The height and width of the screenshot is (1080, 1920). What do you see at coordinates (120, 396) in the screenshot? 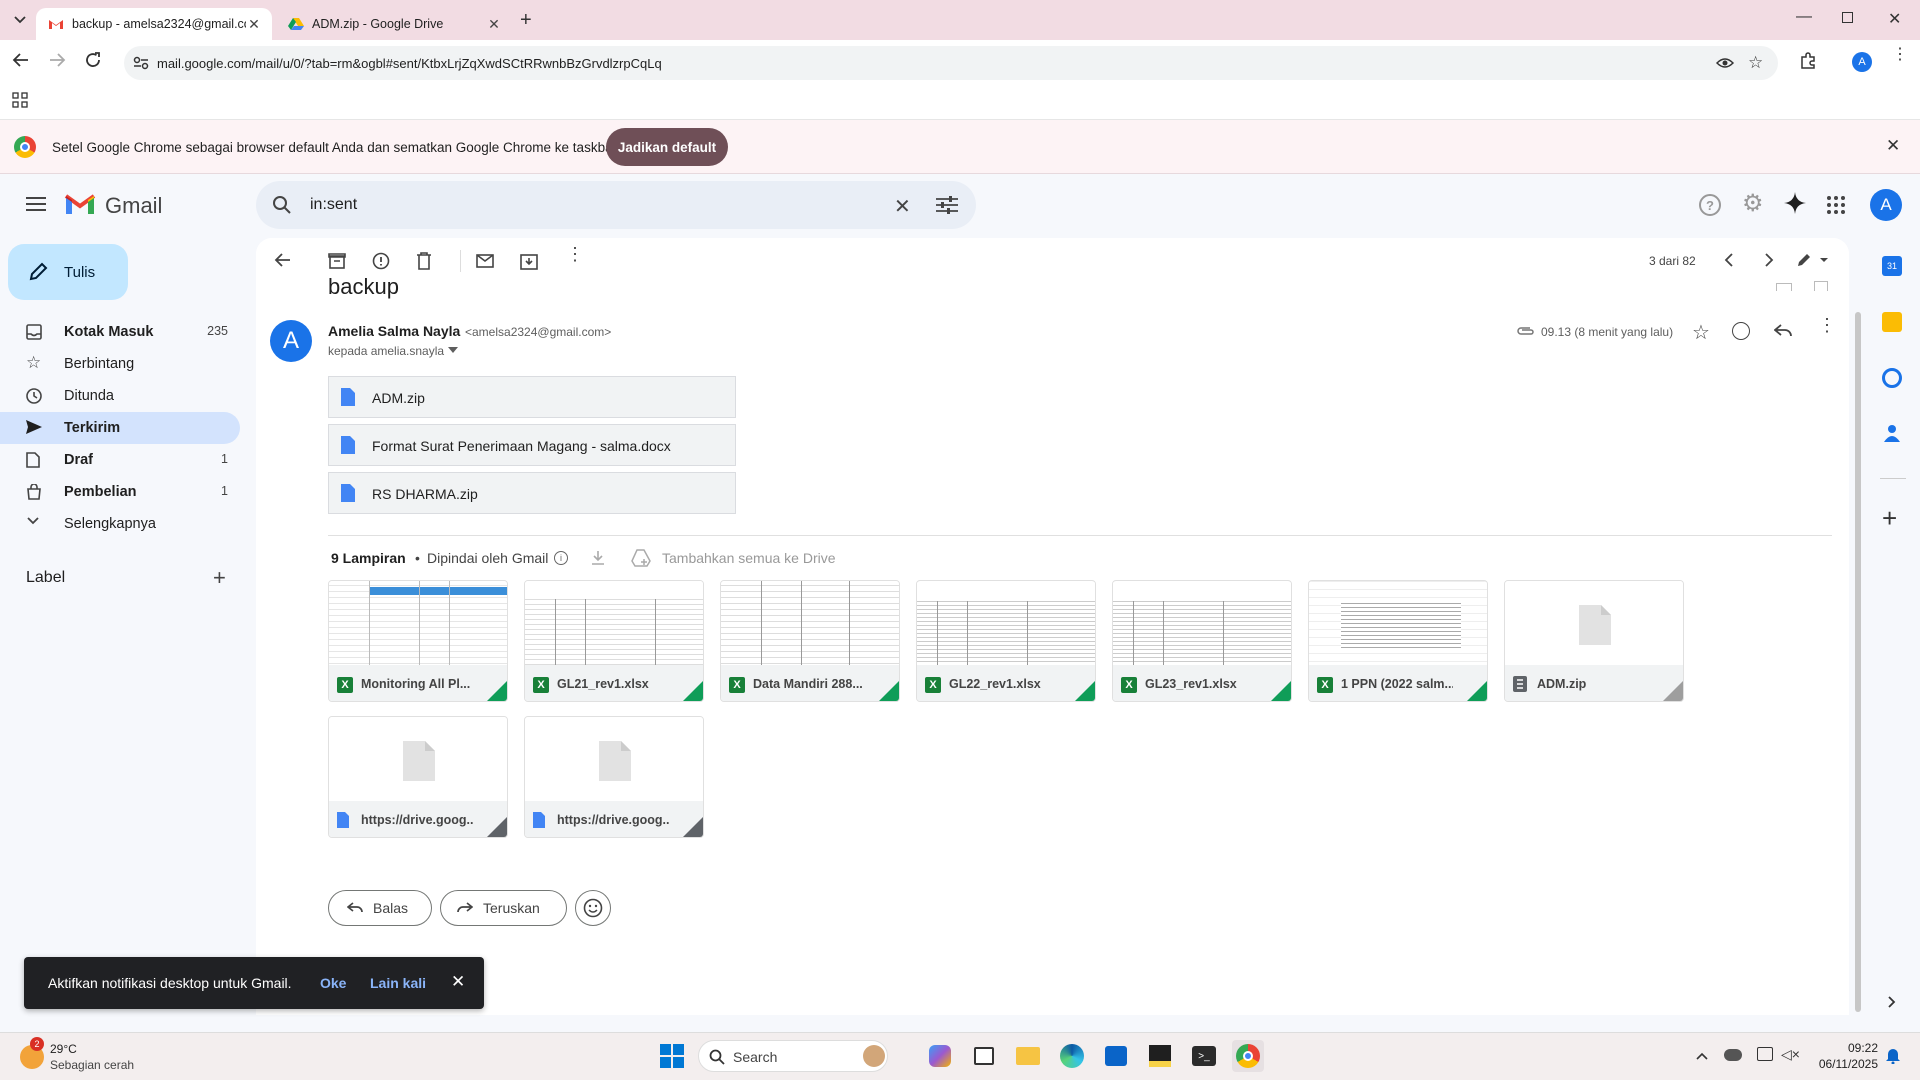
I see `nav-item-snoozed: Ditunda` at bounding box center [120, 396].